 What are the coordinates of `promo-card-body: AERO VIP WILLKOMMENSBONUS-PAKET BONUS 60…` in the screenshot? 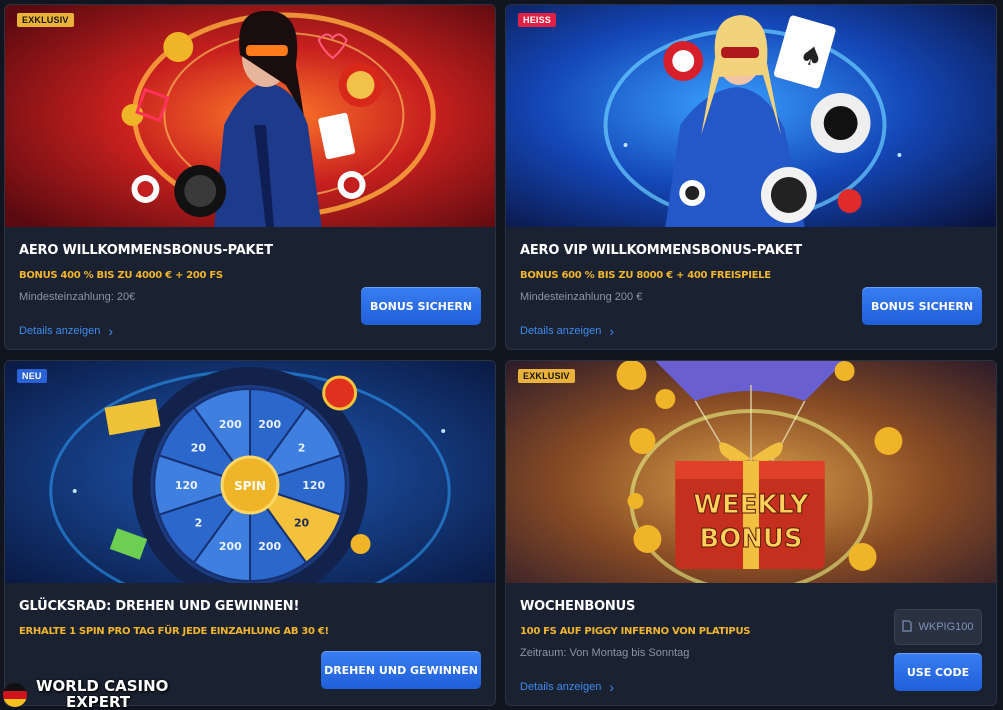 It's located at (751, 288).